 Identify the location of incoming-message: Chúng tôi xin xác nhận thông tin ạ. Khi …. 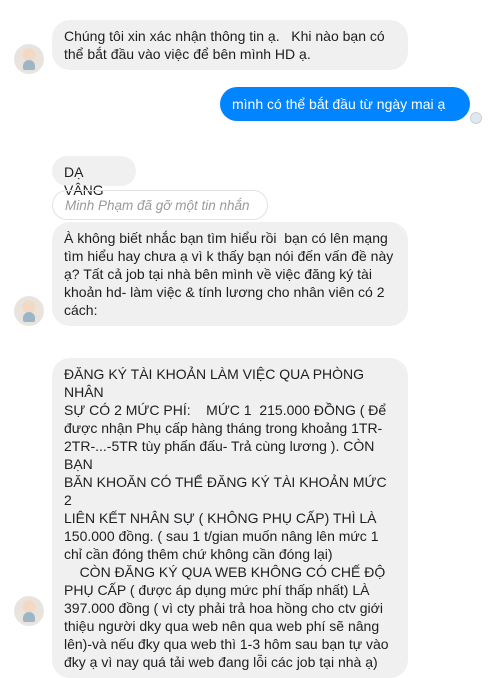
(230, 45).